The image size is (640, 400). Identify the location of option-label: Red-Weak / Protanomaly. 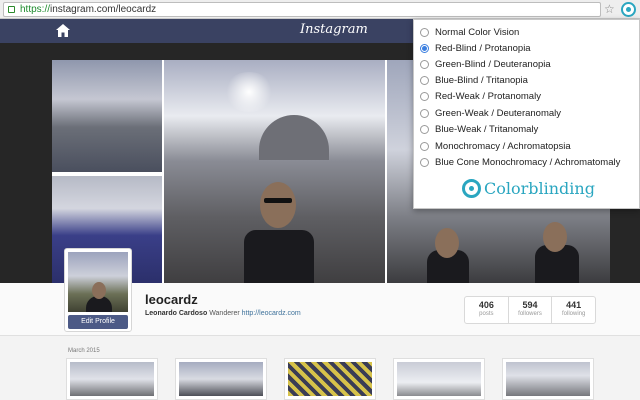
(488, 96).